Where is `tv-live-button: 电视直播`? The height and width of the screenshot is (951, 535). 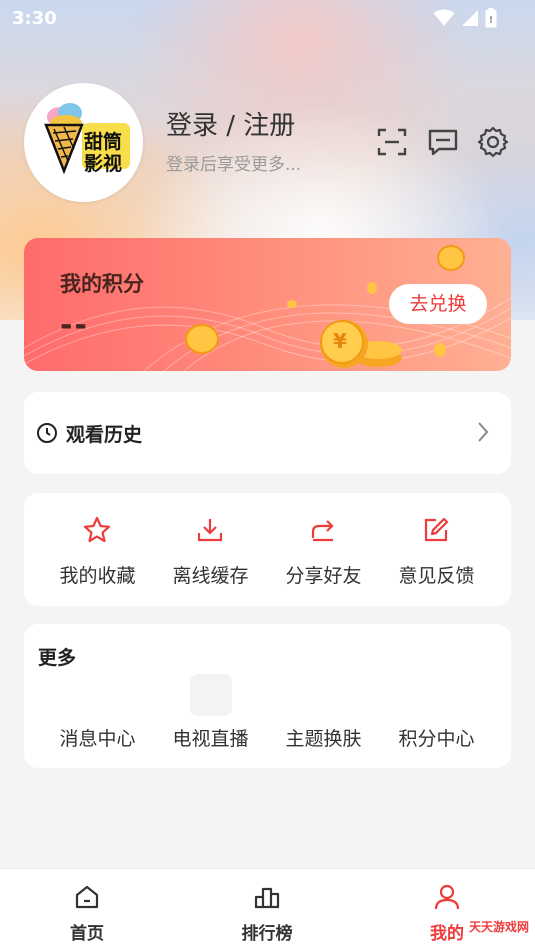 tv-live-button: 电视直播 is located at coordinates (210, 737).